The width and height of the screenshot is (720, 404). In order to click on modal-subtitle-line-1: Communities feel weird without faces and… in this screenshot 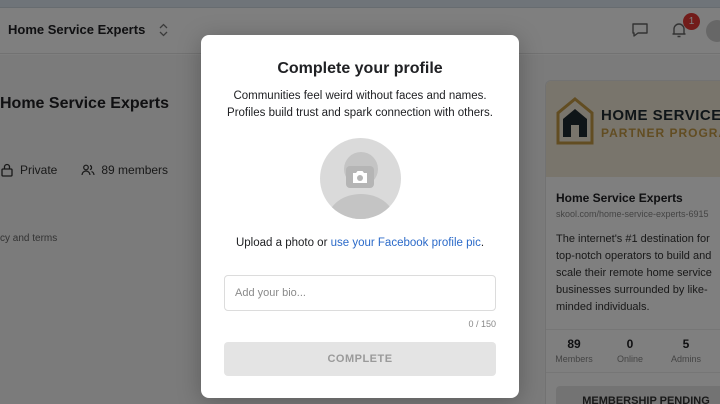, I will do `click(360, 96)`.